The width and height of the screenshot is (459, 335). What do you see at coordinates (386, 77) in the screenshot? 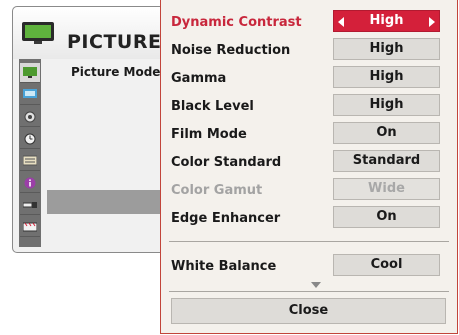
I see `gamma-value: High` at bounding box center [386, 77].